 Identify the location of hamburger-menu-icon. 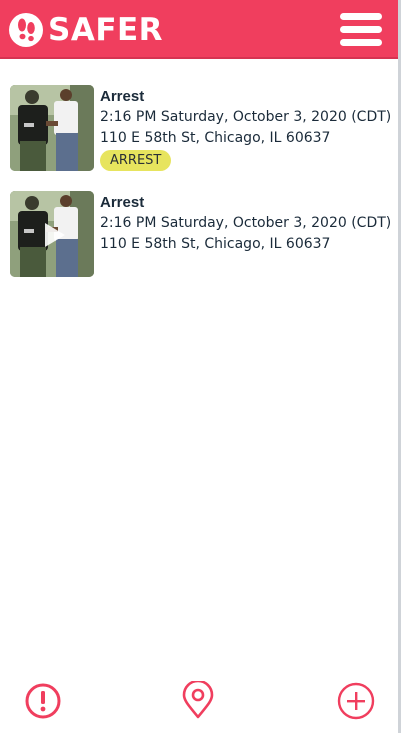
(361, 30).